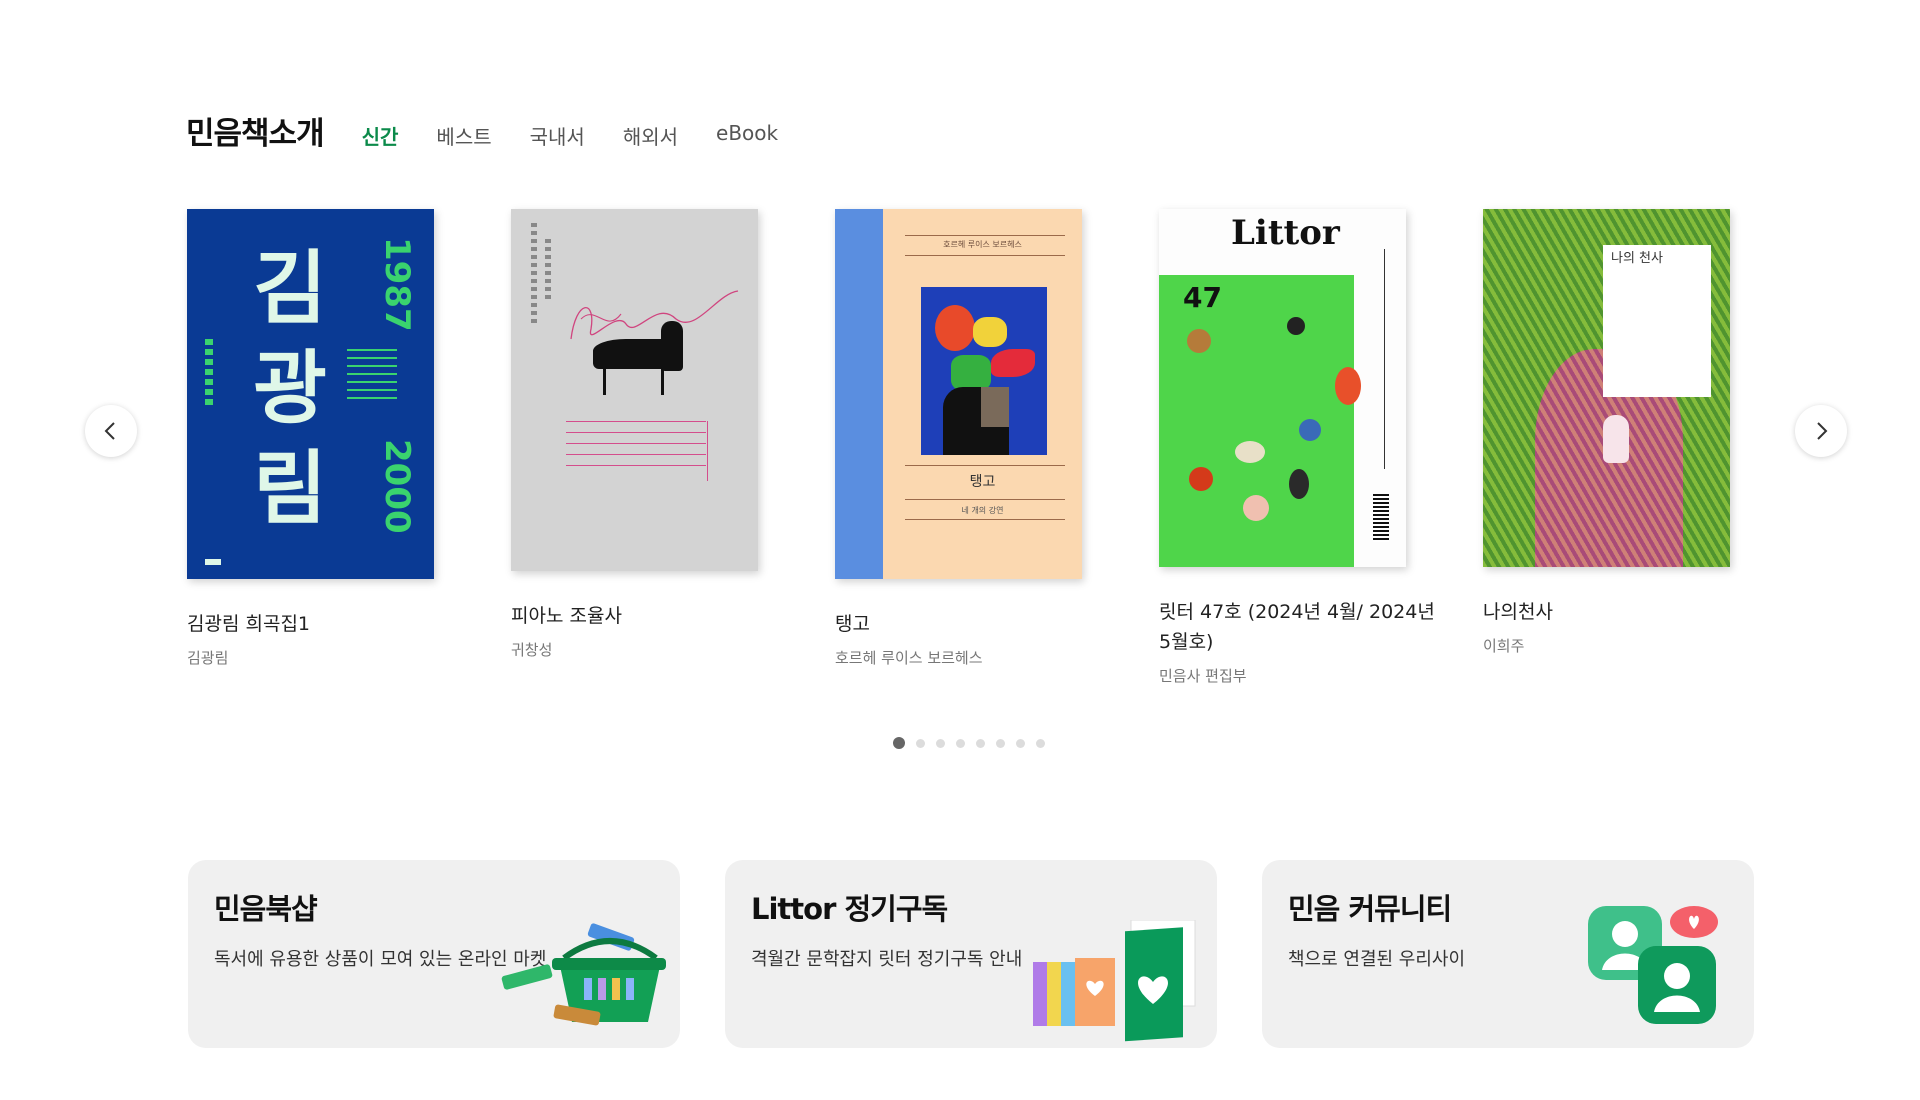 This screenshot has width=1920, height=1100. What do you see at coordinates (982, 510) in the screenshot?
I see `cover-subtitle: 네 개의 강연` at bounding box center [982, 510].